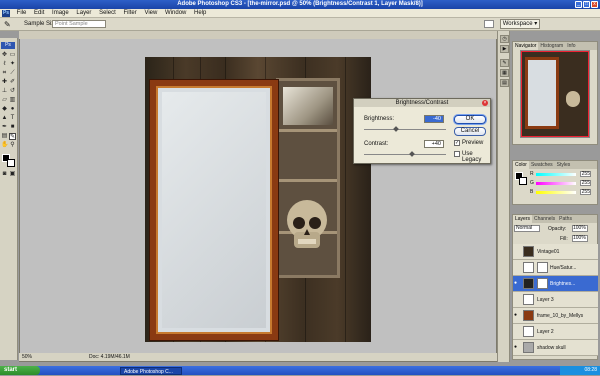  Describe the element at coordinates (4, 136) in the screenshot. I see `notes-tool-icon: ▤` at that location.